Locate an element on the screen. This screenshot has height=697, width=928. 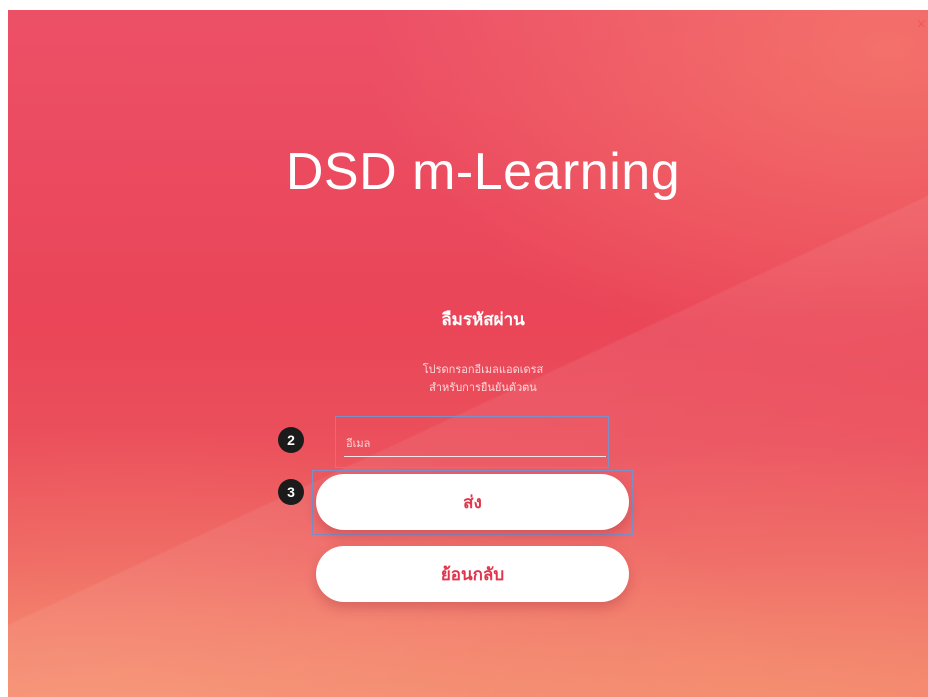
page-heading: ลืมรหัสผ่าน is located at coordinates (483, 320).